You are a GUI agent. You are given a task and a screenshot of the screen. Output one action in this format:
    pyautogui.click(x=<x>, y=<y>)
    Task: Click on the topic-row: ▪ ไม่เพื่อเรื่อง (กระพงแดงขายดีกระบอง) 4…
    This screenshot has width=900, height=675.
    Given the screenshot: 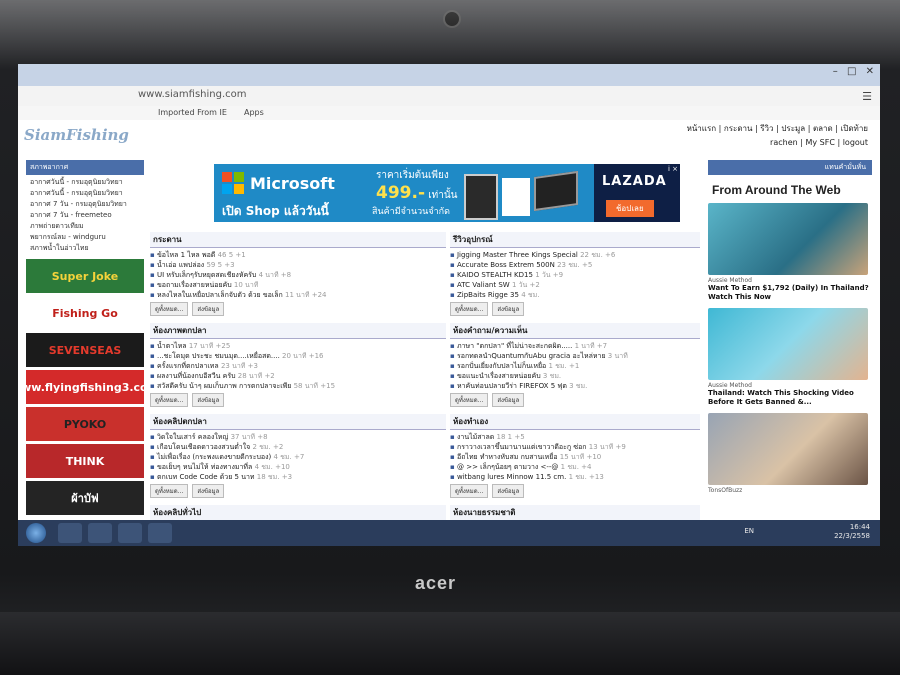 What is the action you would take?
    pyautogui.click(x=298, y=457)
    